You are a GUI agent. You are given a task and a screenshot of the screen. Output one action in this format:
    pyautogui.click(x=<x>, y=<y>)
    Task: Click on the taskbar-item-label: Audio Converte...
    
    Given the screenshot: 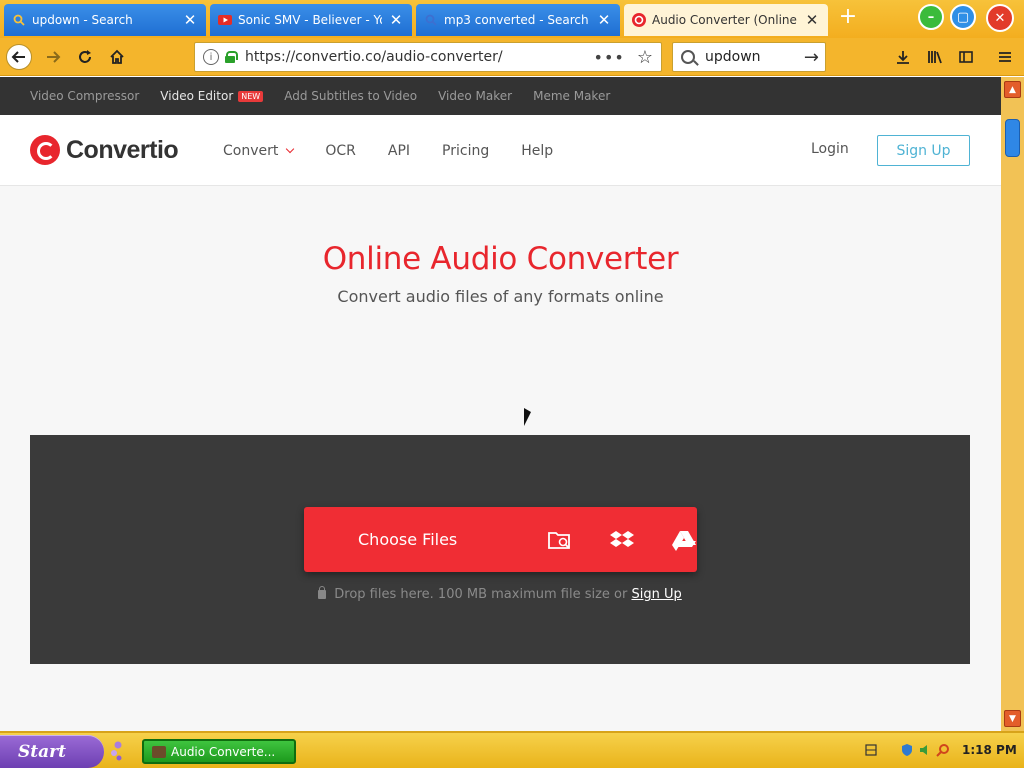 What is the action you would take?
    pyautogui.click(x=223, y=751)
    